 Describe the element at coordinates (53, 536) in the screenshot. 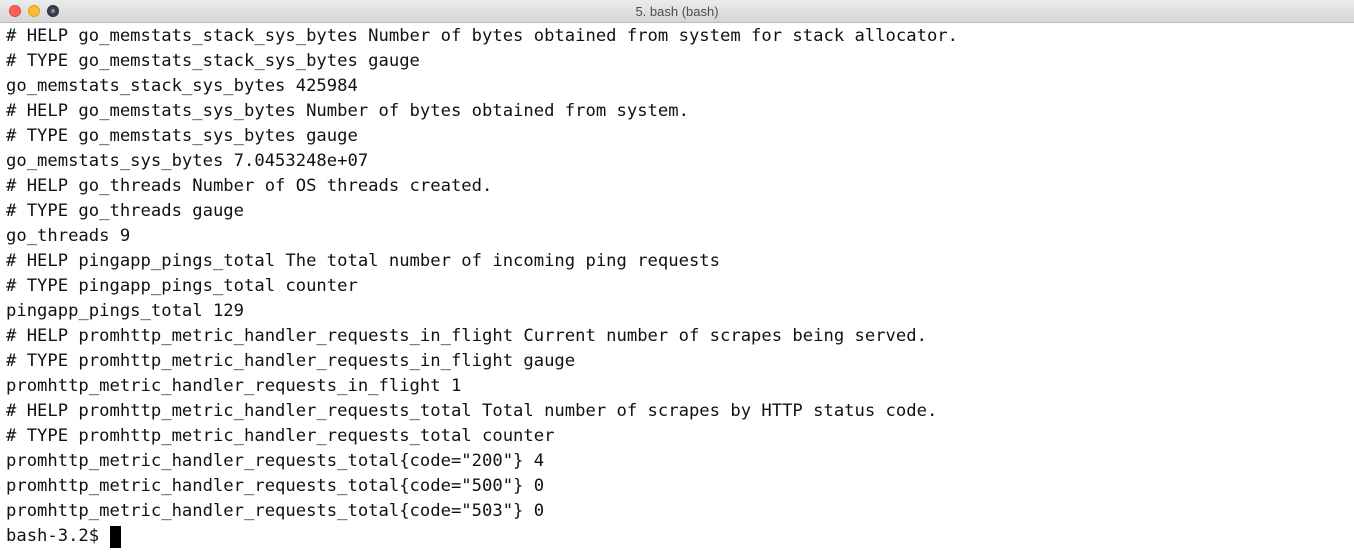

I see `shell-prompt: bash-3.2$` at that location.